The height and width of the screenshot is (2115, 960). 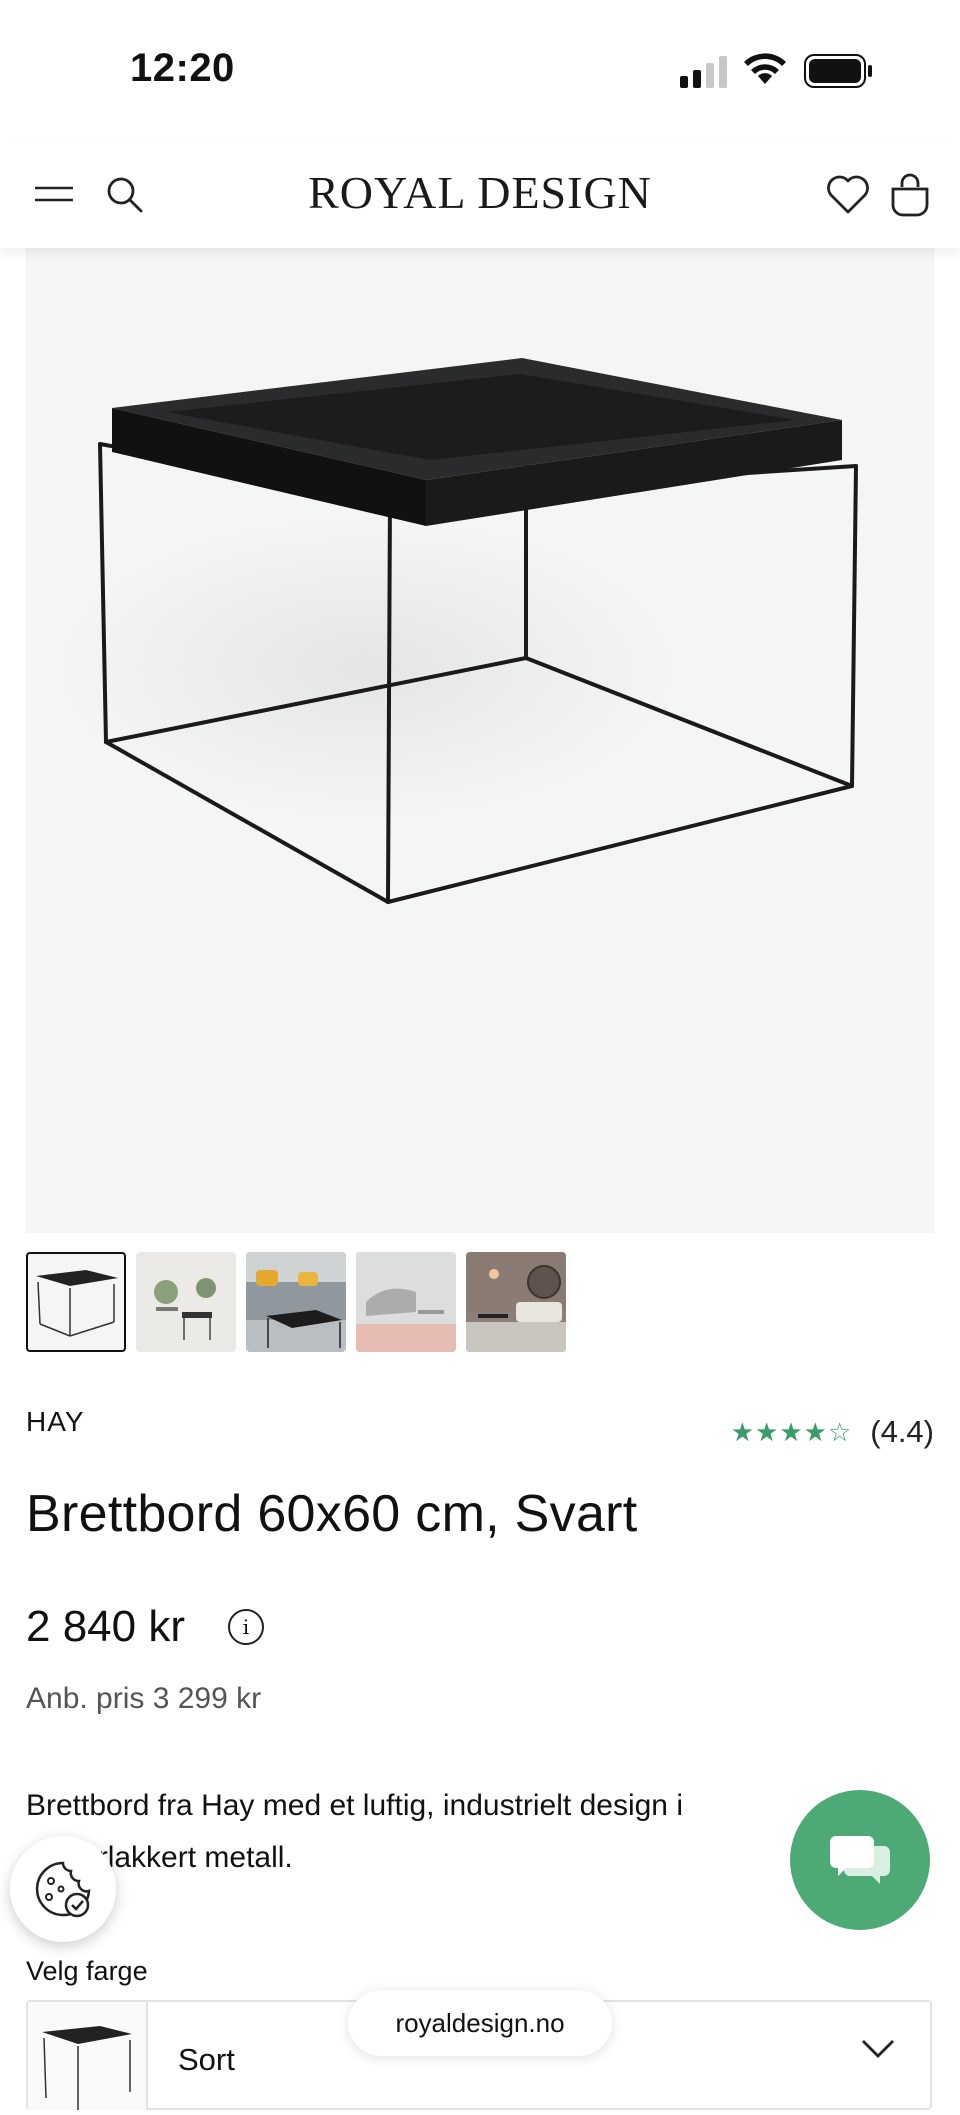 I want to click on color-swatch-image, so click(x=88, y=2056).